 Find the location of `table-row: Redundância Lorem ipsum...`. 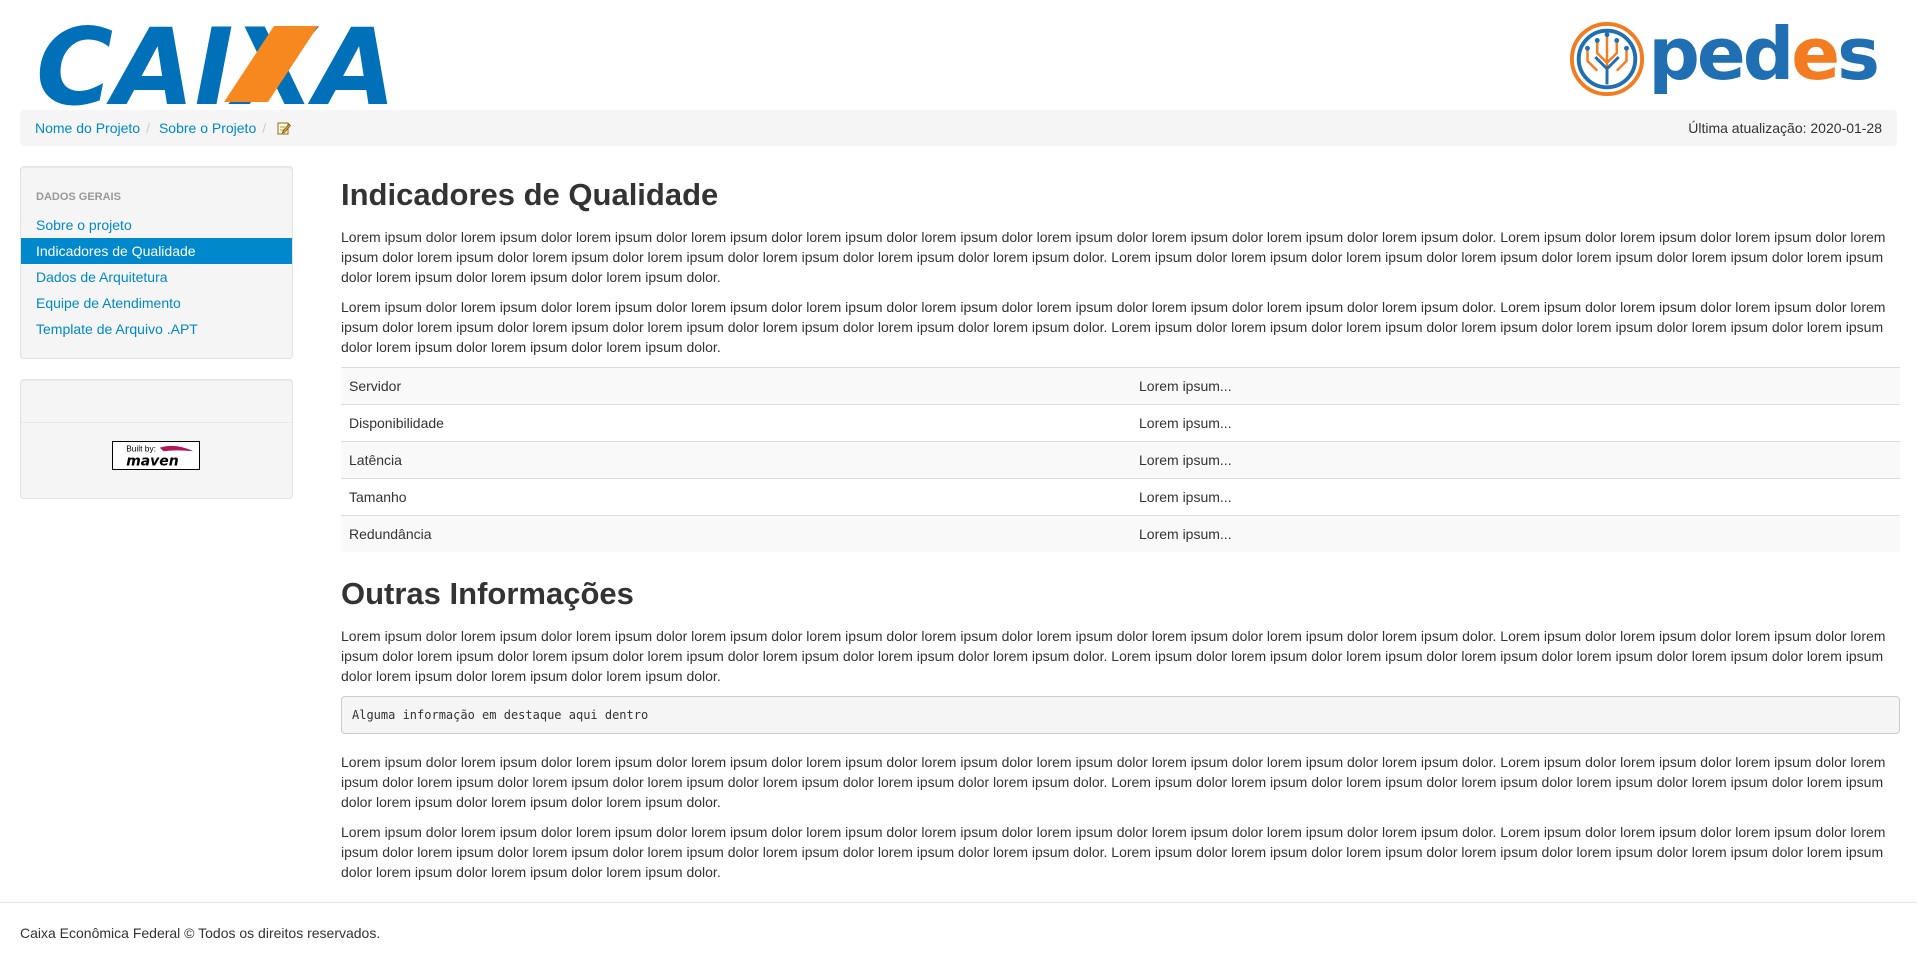

table-row: Redundância Lorem ipsum... is located at coordinates (1120, 533).